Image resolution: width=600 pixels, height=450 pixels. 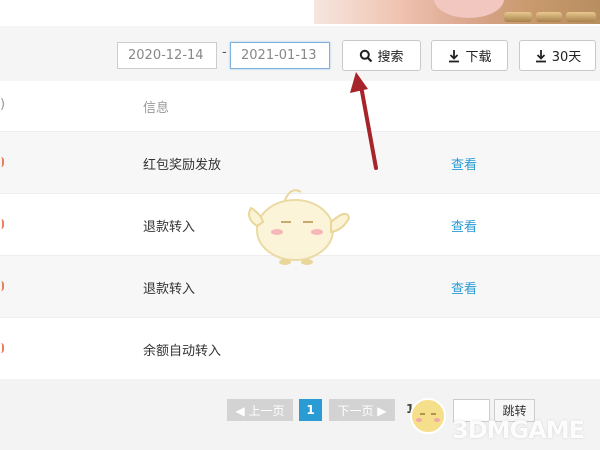 What do you see at coordinates (3, 104) in the screenshot?
I see `amount-column-header: )` at bounding box center [3, 104].